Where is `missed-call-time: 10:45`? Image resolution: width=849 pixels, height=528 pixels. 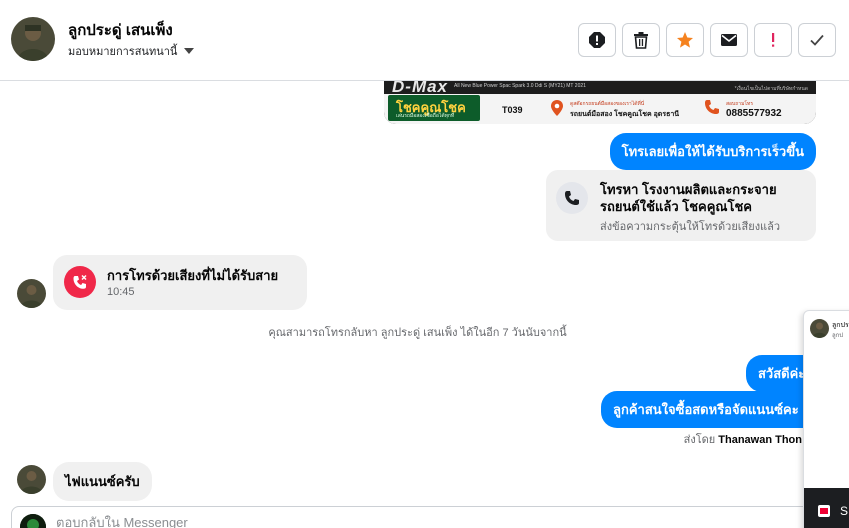
missed-call-time: 10:45 is located at coordinates (121, 292).